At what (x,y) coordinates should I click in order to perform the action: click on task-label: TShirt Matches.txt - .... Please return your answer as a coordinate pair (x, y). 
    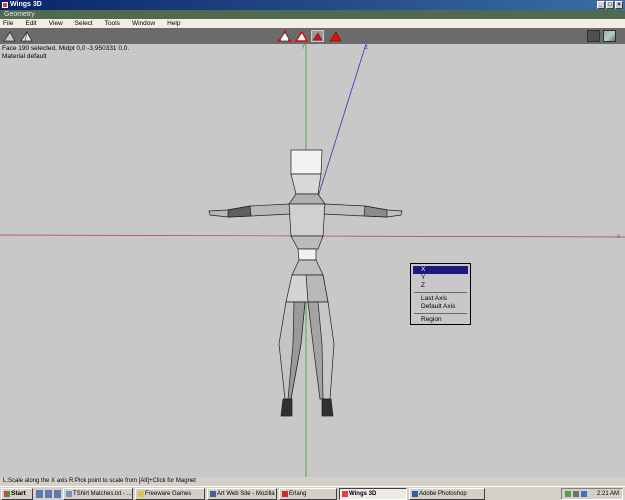
    Looking at the image, I should click on (102, 493).